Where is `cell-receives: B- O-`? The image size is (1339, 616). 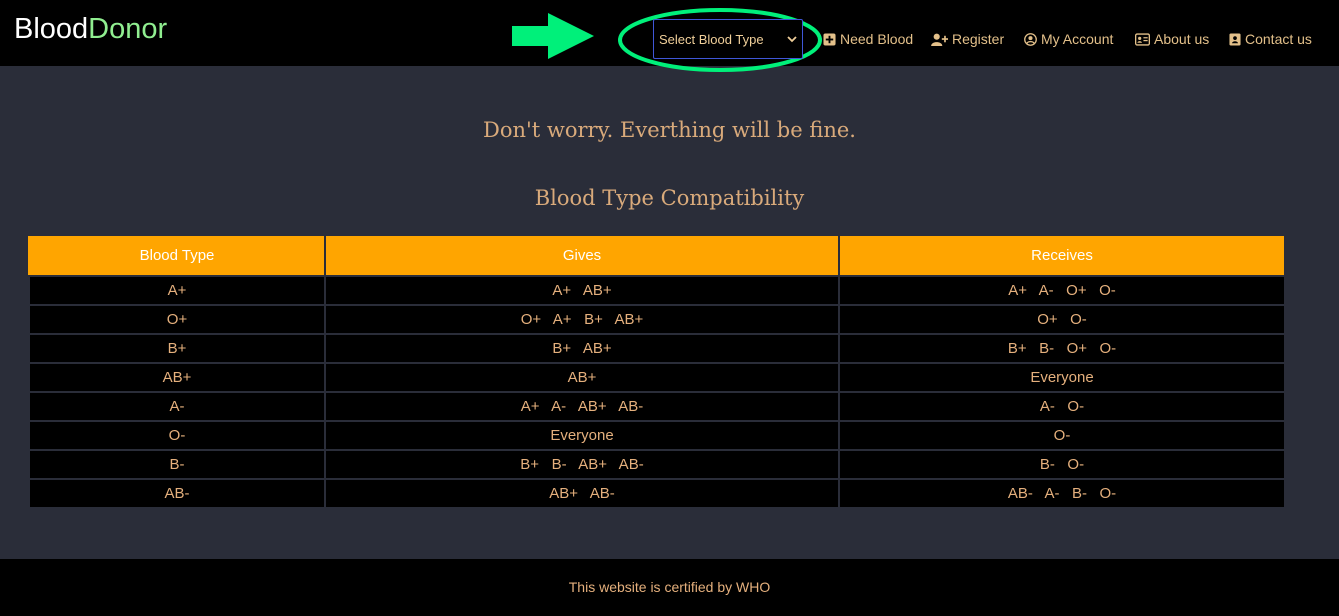
cell-receives: B- O- is located at coordinates (1062, 464).